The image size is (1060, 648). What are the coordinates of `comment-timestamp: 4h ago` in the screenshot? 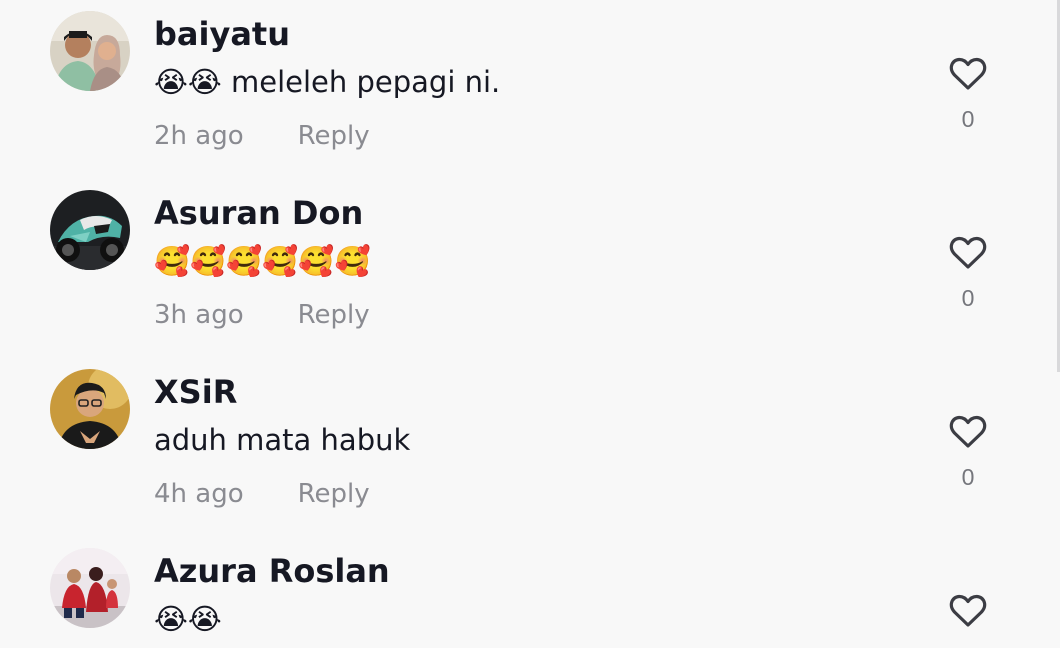 It's located at (199, 494).